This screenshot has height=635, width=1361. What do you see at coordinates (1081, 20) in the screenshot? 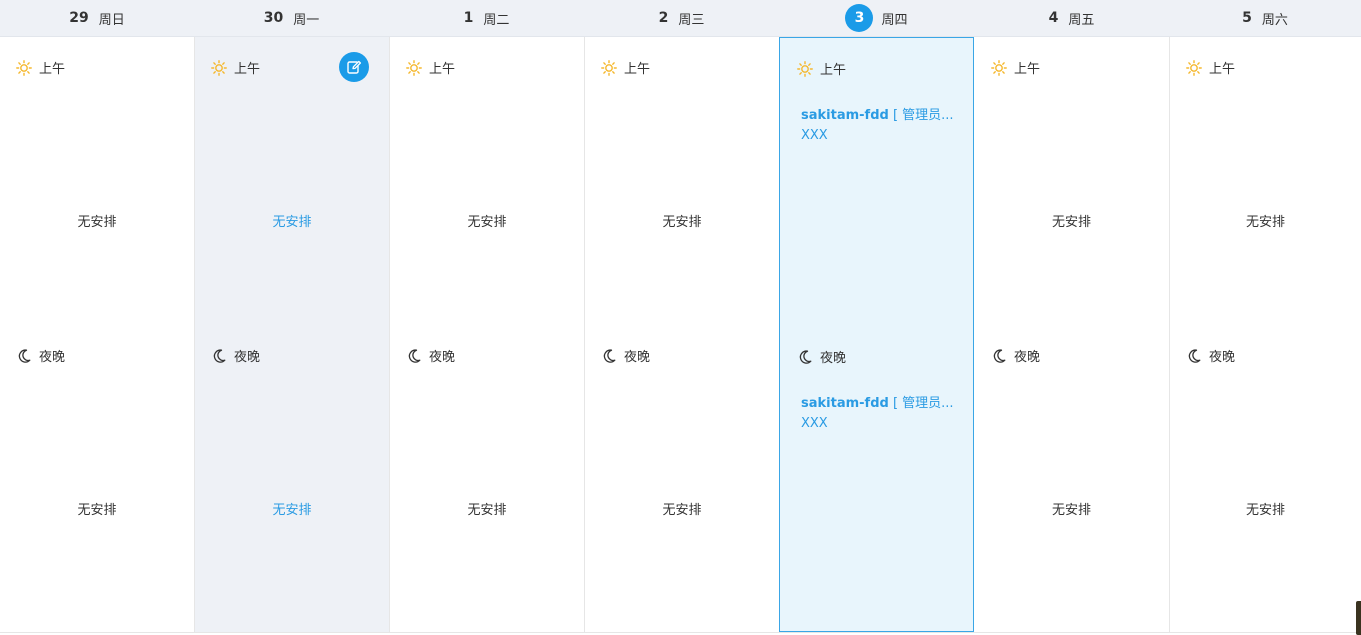
I see `weekday-label: 周五` at bounding box center [1081, 20].